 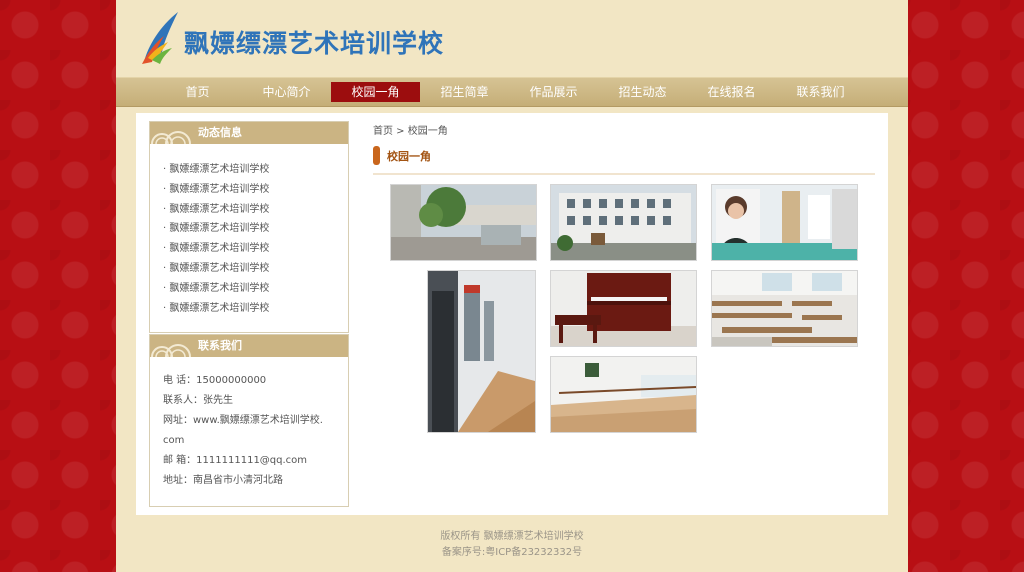 What do you see at coordinates (784, 308) in the screenshot?
I see `campus-photo-classroom` at bounding box center [784, 308].